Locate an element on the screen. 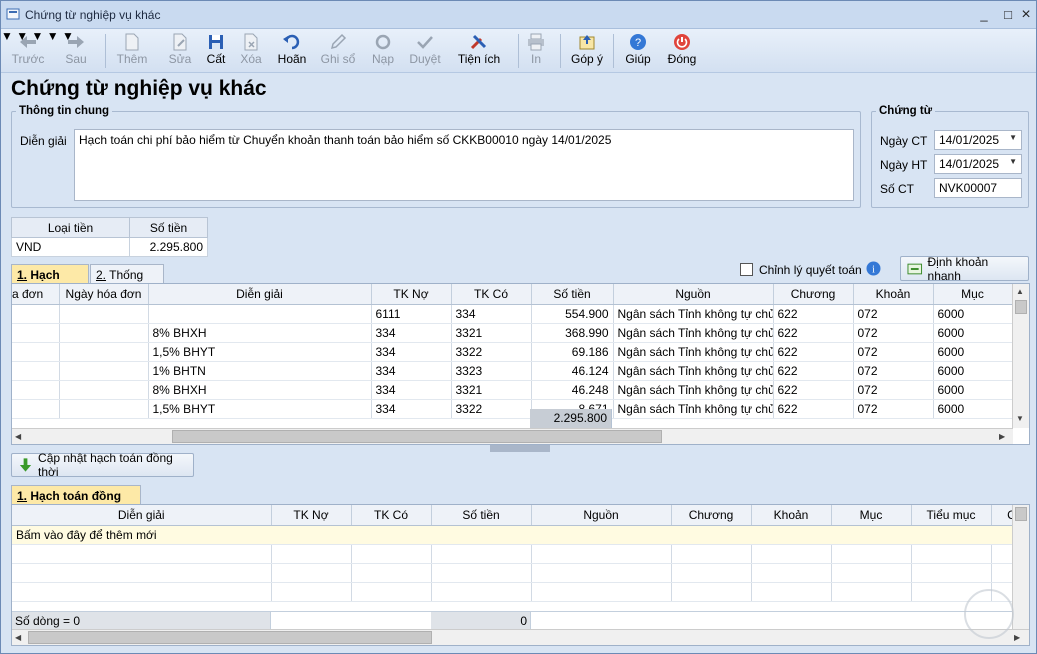 This screenshot has width=1037, height=654. entries-column-header: Diễn giải is located at coordinates (260, 294).